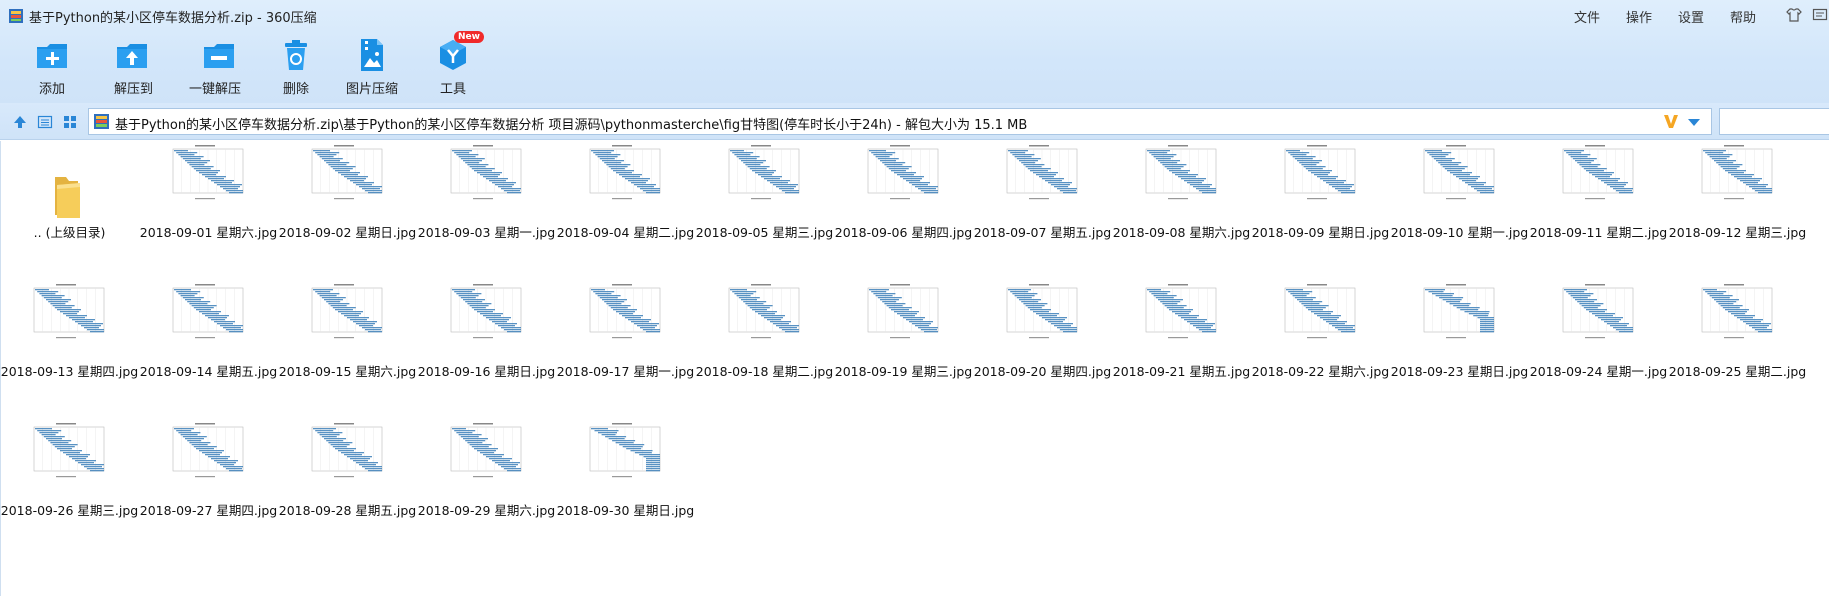 The height and width of the screenshot is (596, 1829). What do you see at coordinates (69, 486) in the screenshot?
I see `file-item: 2018-09-26 星期三.jpg` at bounding box center [69, 486].